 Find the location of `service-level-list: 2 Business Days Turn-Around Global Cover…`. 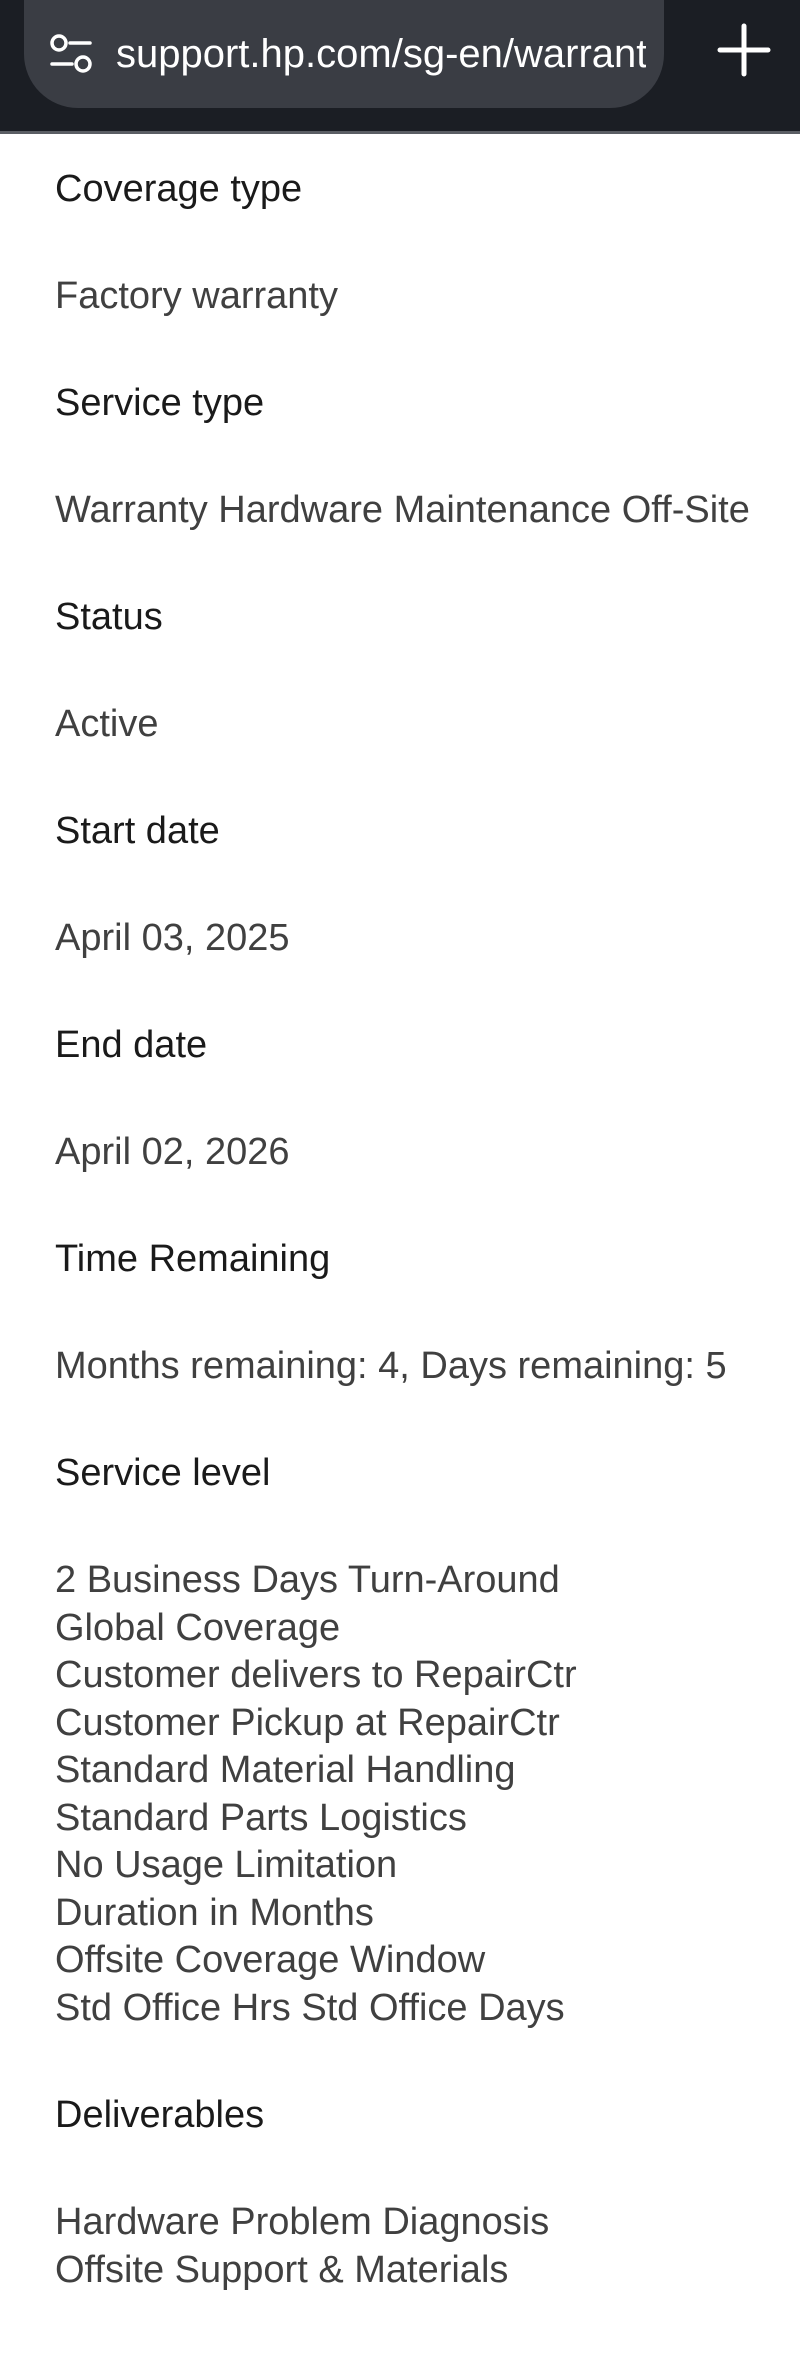

service-level-list: 2 Business Days Turn-Around Global Cover… is located at coordinates (288, 1794).